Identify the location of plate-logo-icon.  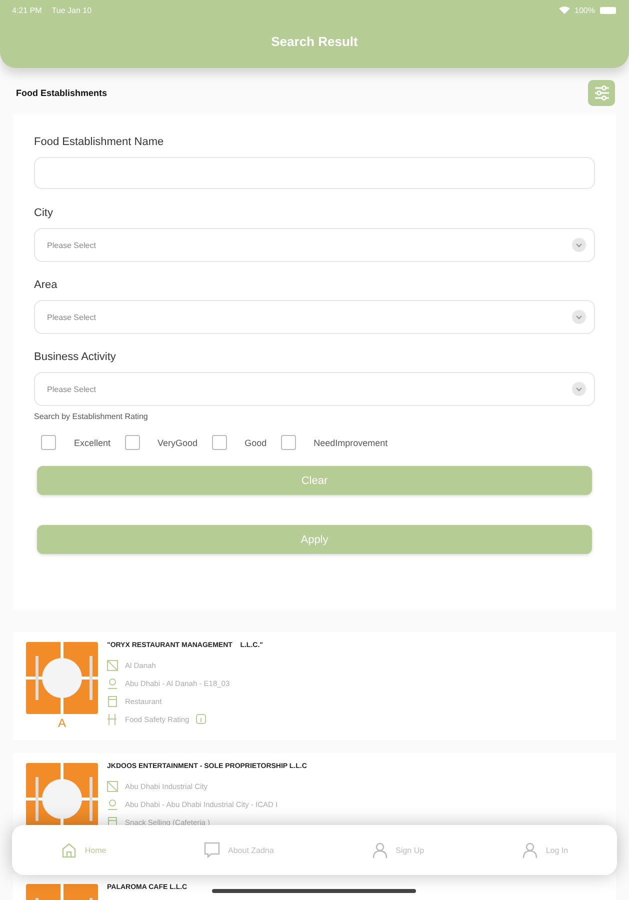
(62, 678).